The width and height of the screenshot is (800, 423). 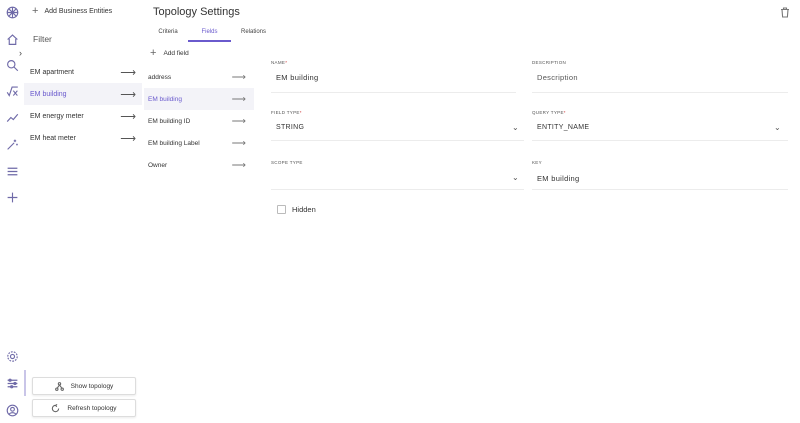 What do you see at coordinates (12, 144) in the screenshot?
I see `magic-icon` at bounding box center [12, 144].